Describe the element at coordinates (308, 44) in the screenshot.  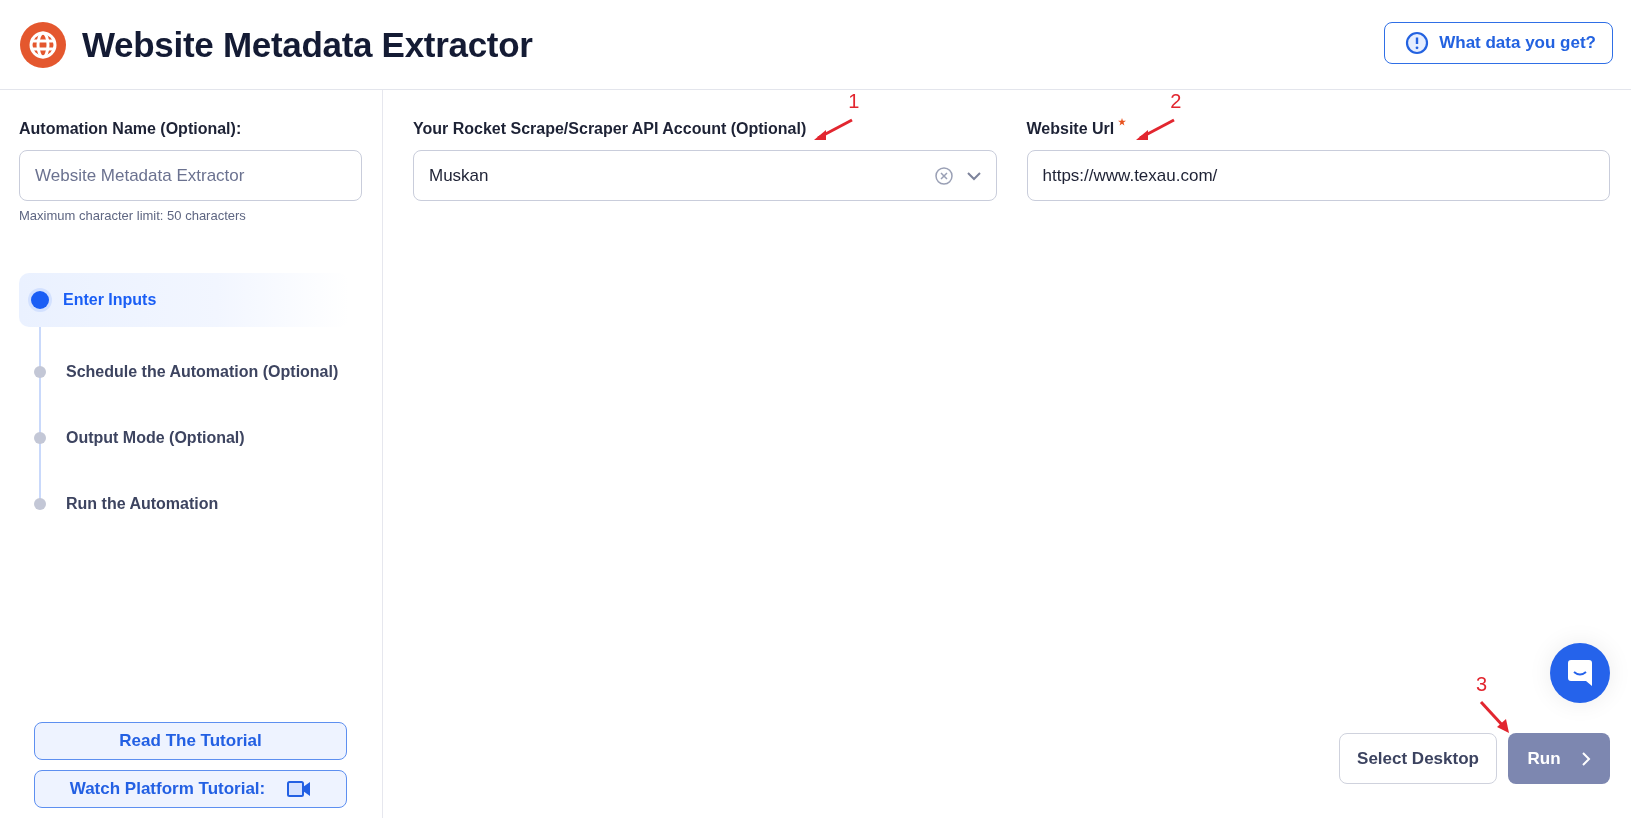
I see `page-title: Website Metadata Extractor` at that location.